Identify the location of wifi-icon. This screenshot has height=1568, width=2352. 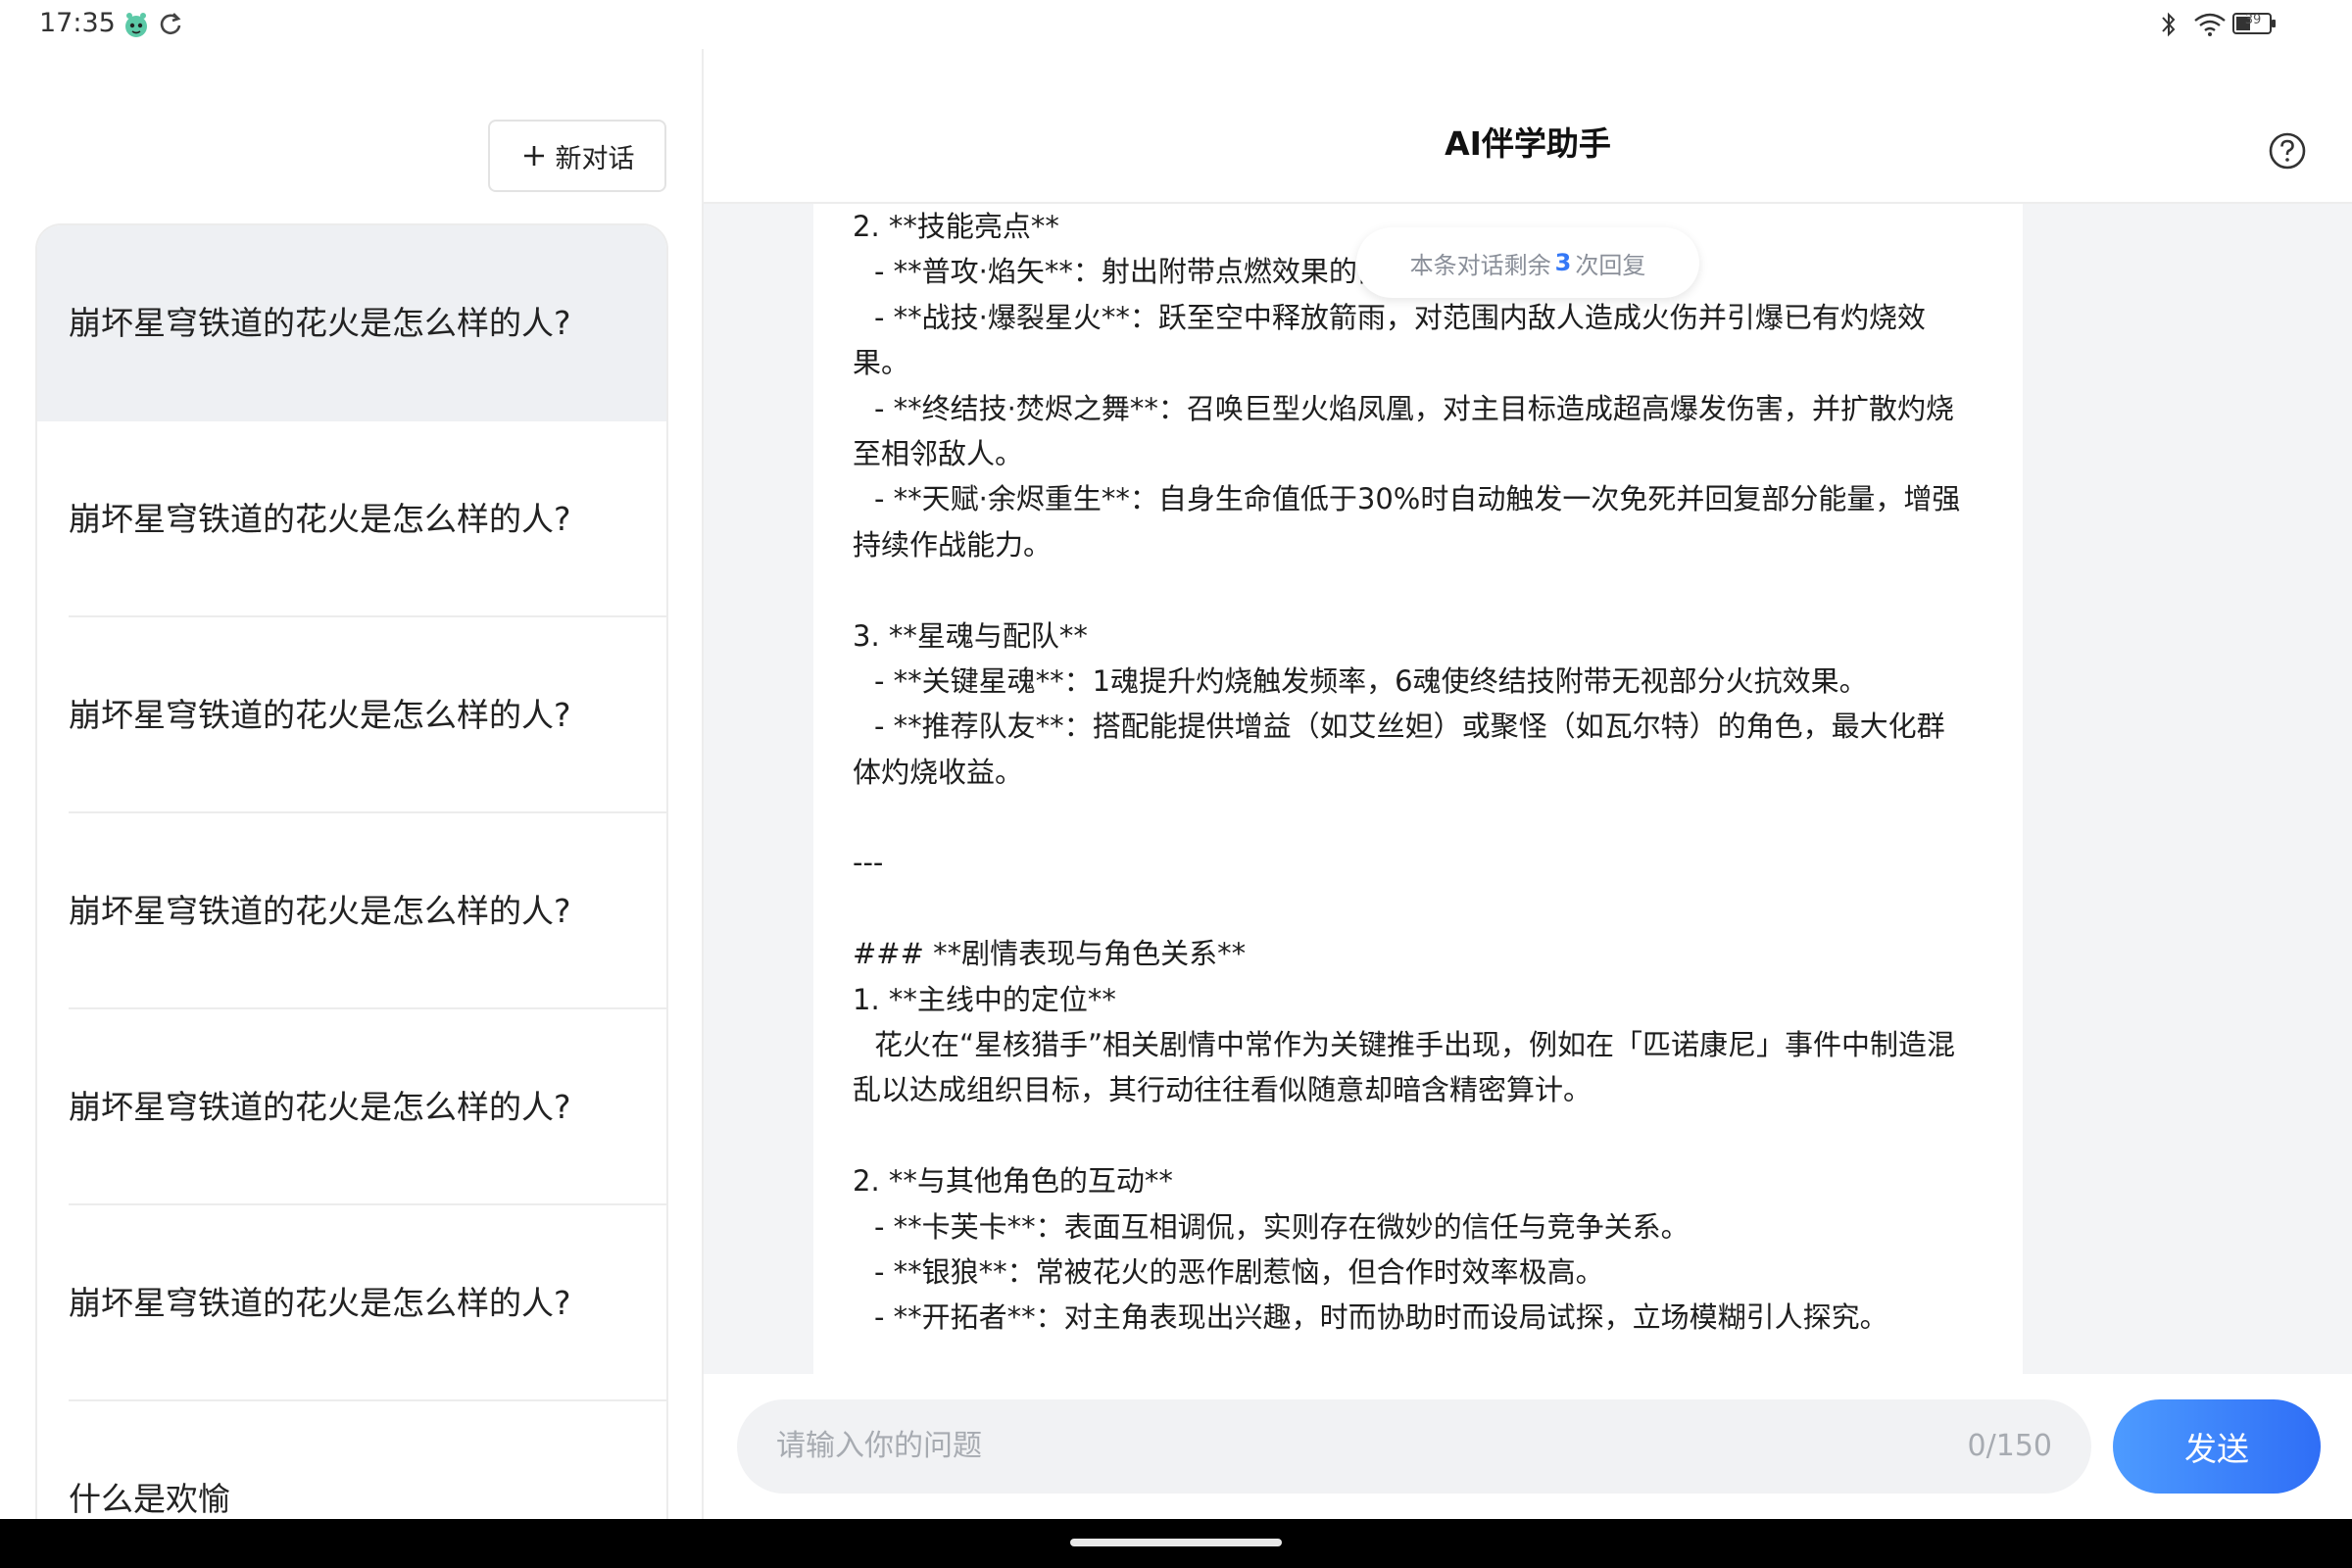
(2210, 24).